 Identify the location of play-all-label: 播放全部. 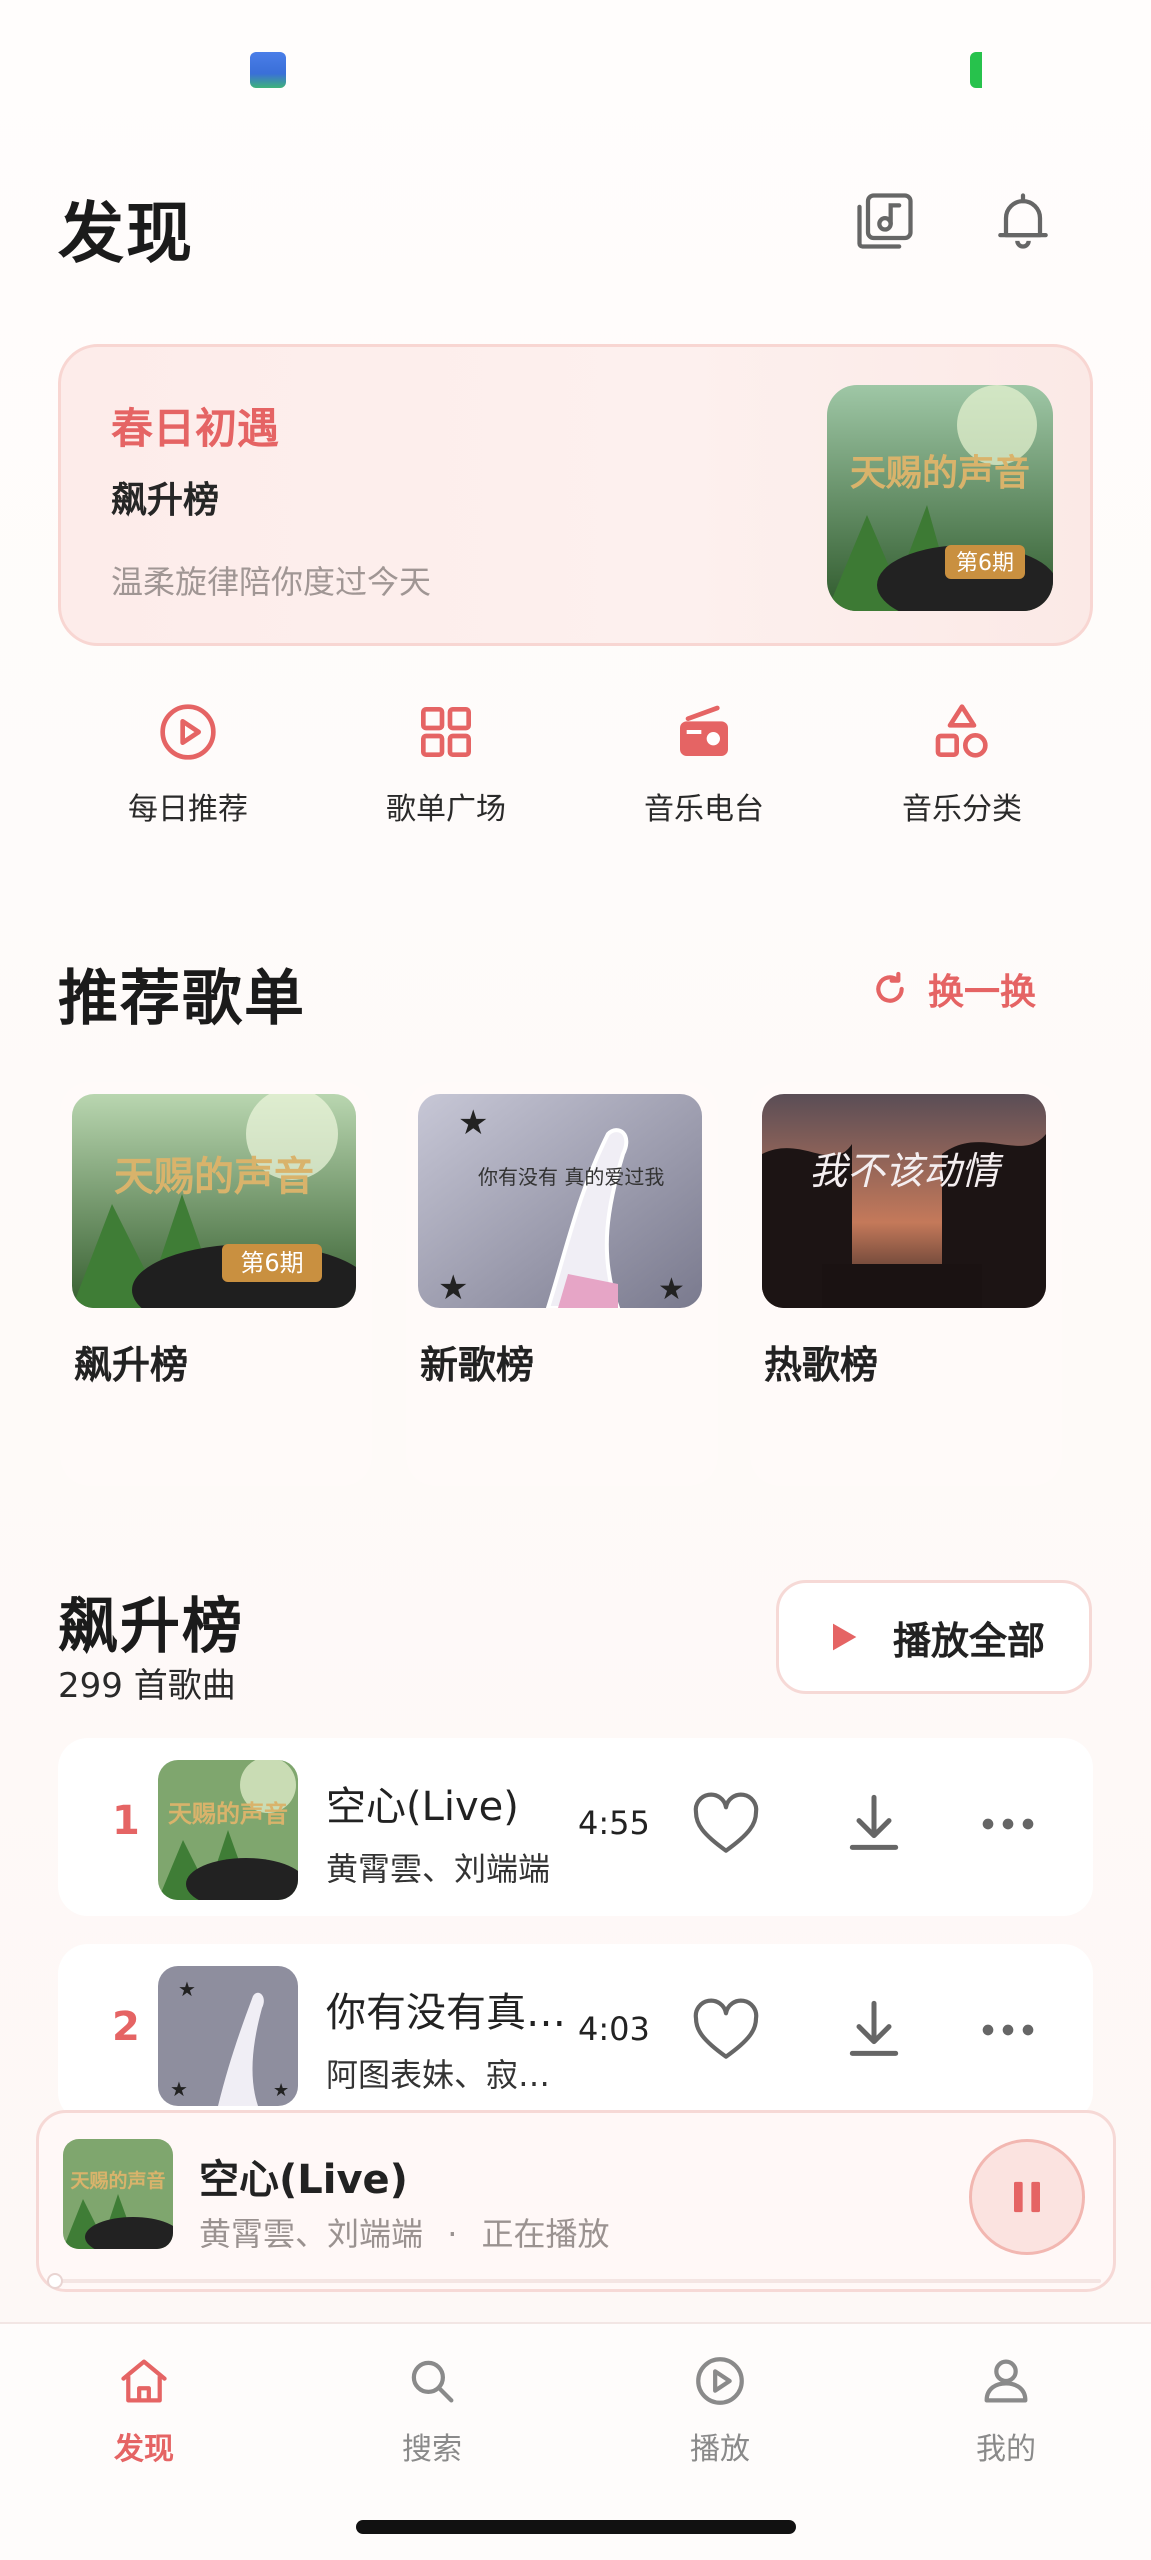
(968, 1640).